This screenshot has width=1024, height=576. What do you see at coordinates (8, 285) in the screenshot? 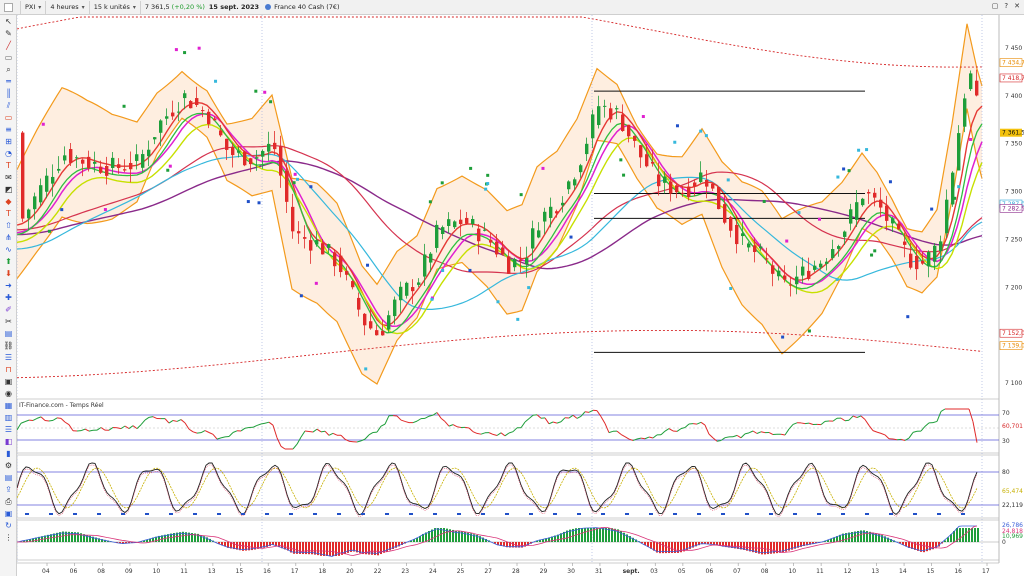
I see `arrow-right-icon: ➜` at bounding box center [8, 285].